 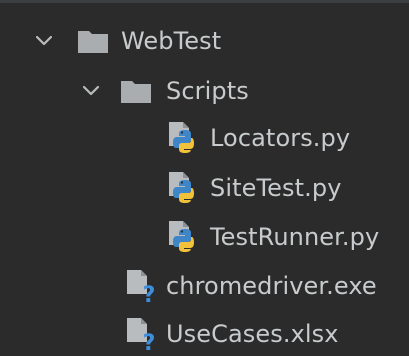 I want to click on tree-item-file: ? chromedriver.exe, so click(x=188, y=287).